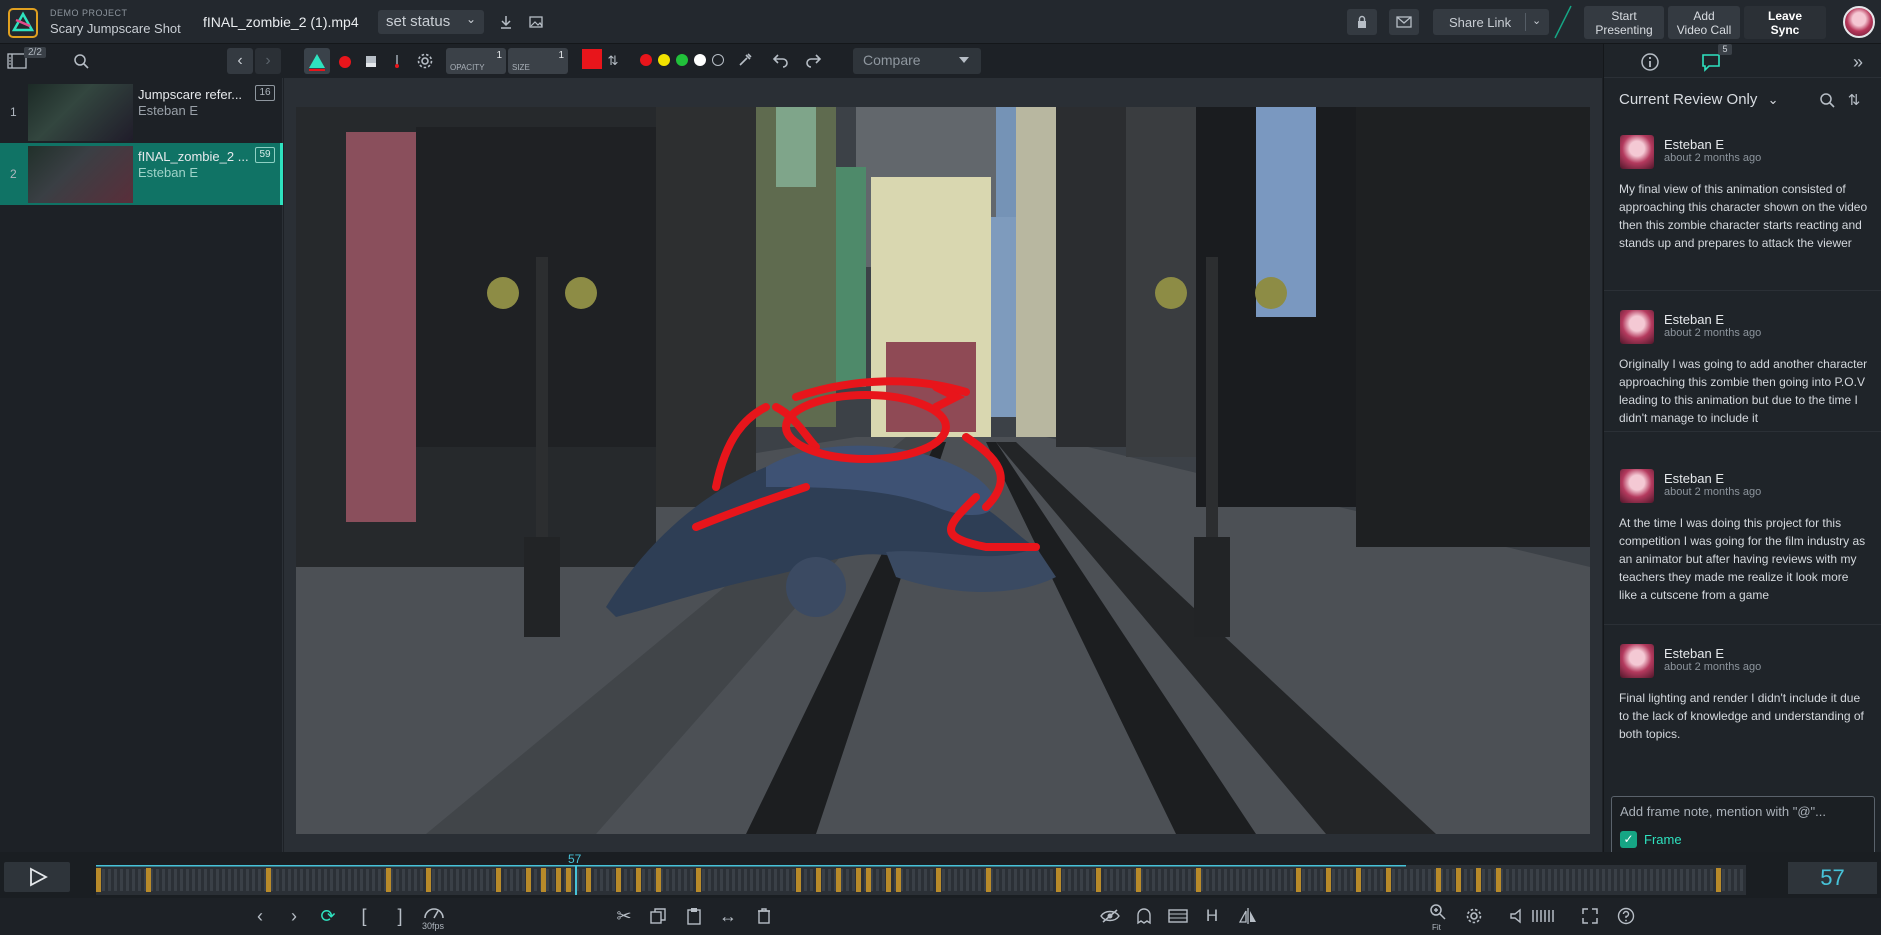  What do you see at coordinates (317, 61) in the screenshot?
I see `shape-tool` at bounding box center [317, 61].